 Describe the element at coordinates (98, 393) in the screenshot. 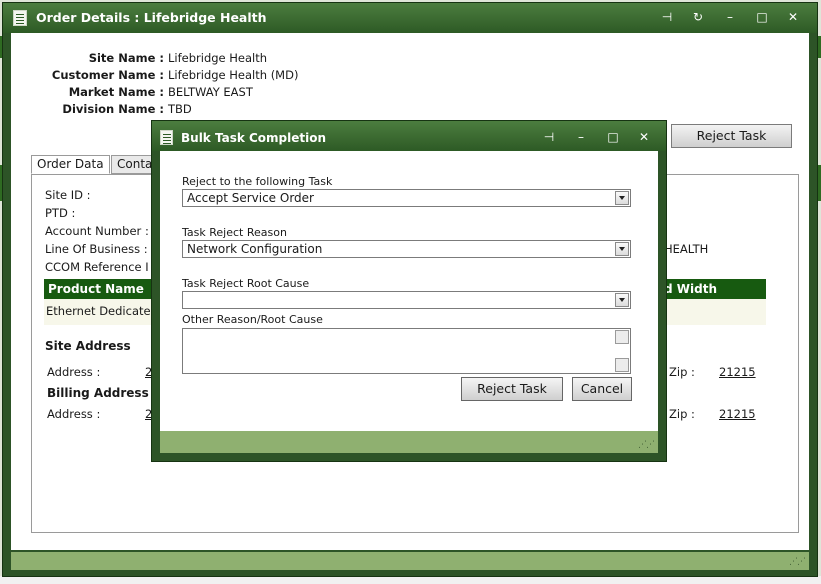

I see `billing-address-heading: Billing Address` at that location.